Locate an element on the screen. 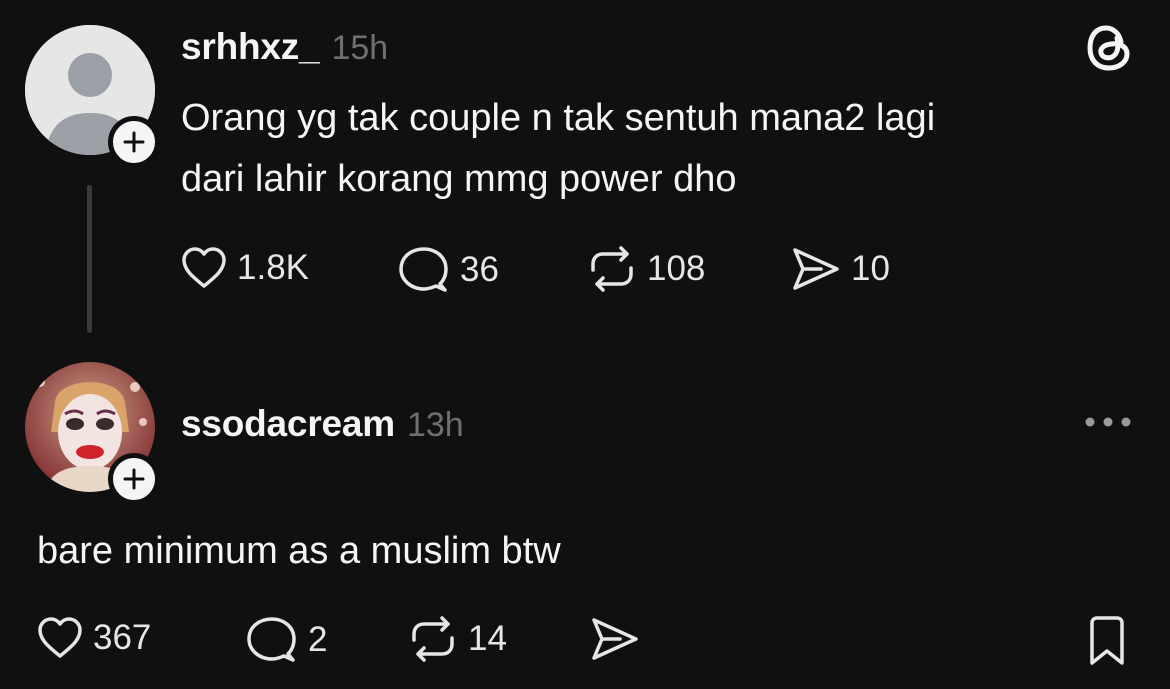 This screenshot has height=689, width=1170. reply-like-button: 367 is located at coordinates (94, 638).